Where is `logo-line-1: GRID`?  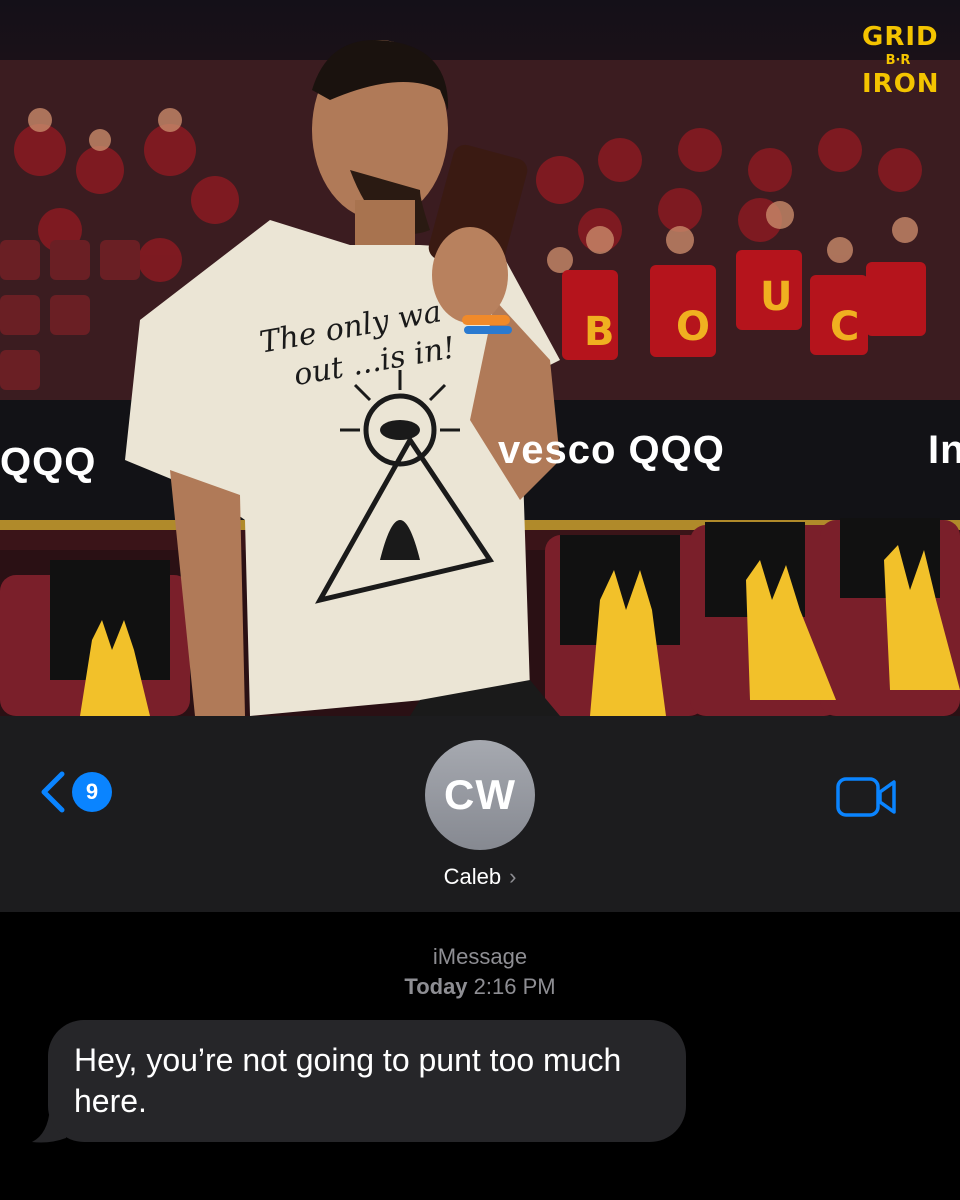
logo-line-1: GRID is located at coordinates (900, 37).